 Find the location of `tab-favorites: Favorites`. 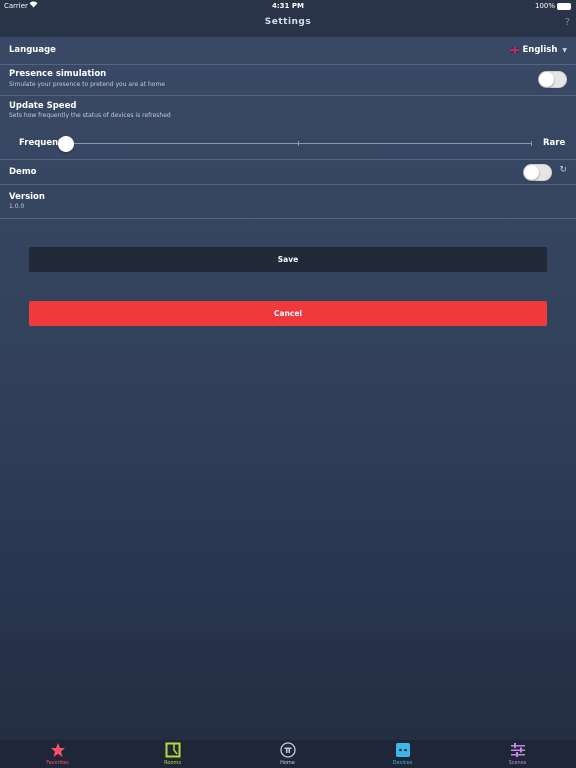

tab-favorites: Favorites is located at coordinates (57, 754).